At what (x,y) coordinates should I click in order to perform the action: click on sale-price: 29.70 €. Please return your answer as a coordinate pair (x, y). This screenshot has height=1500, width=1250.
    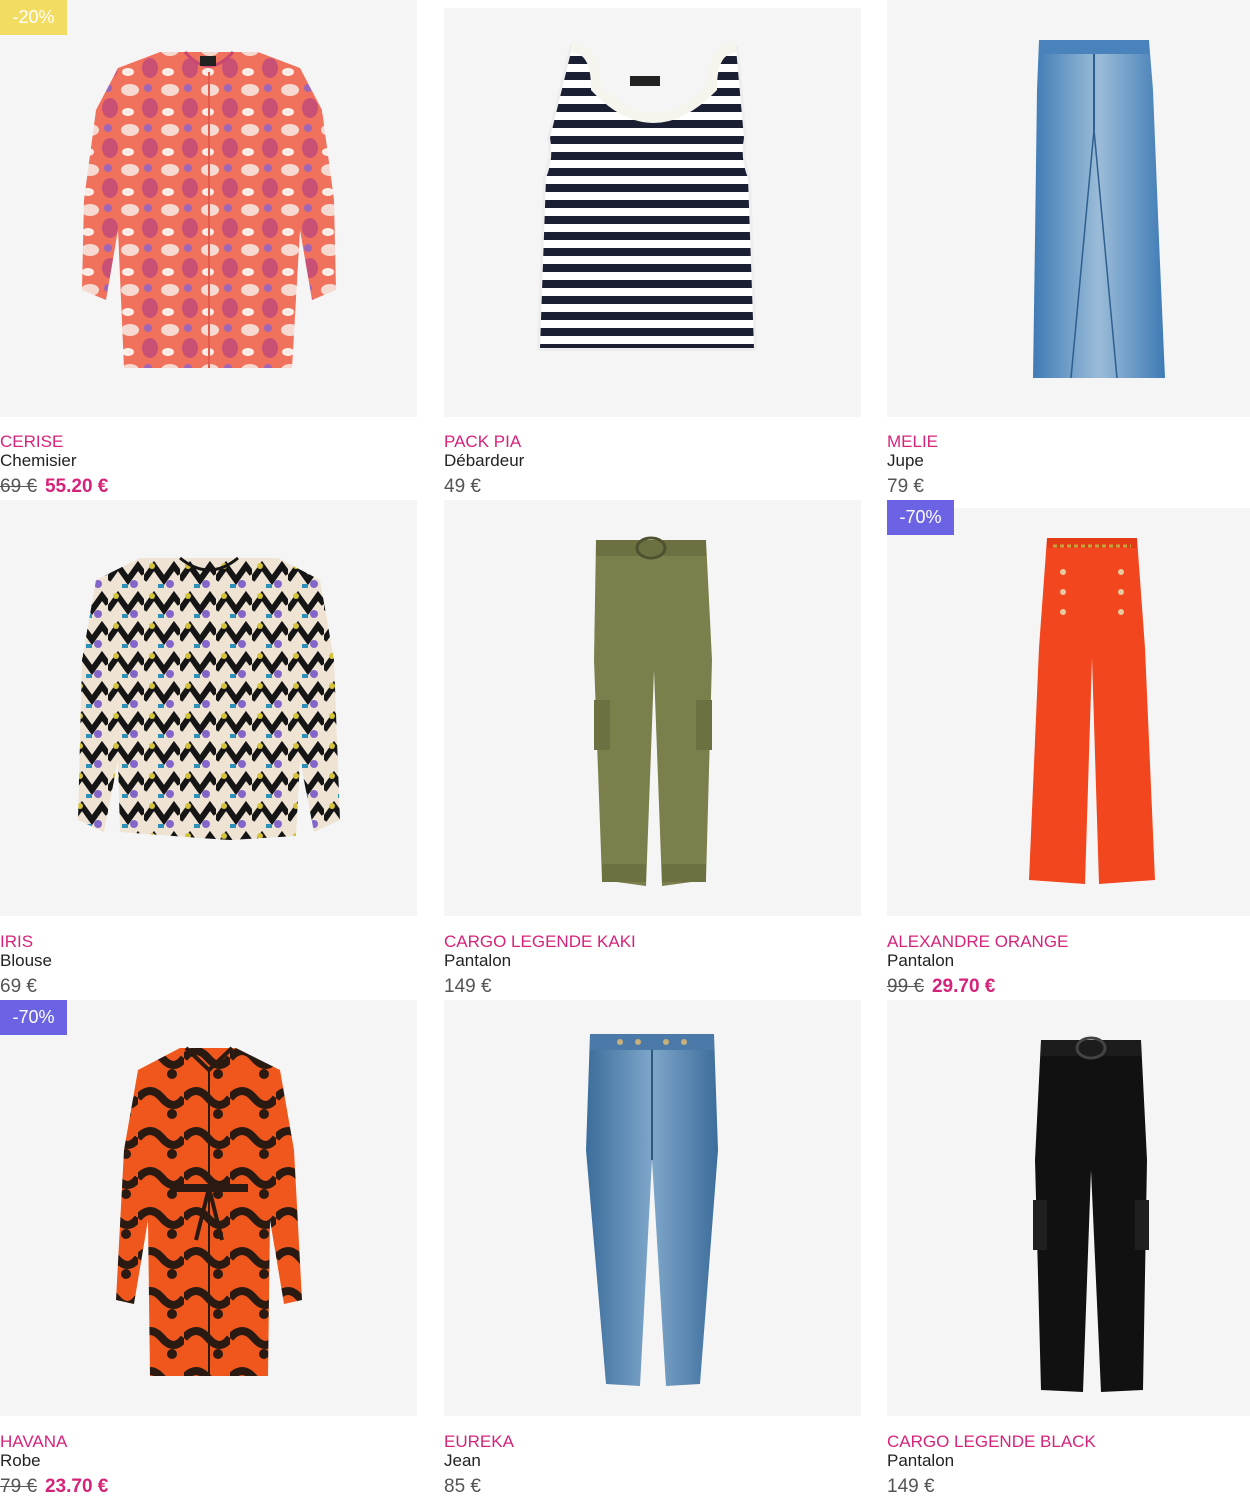
    Looking at the image, I should click on (963, 986).